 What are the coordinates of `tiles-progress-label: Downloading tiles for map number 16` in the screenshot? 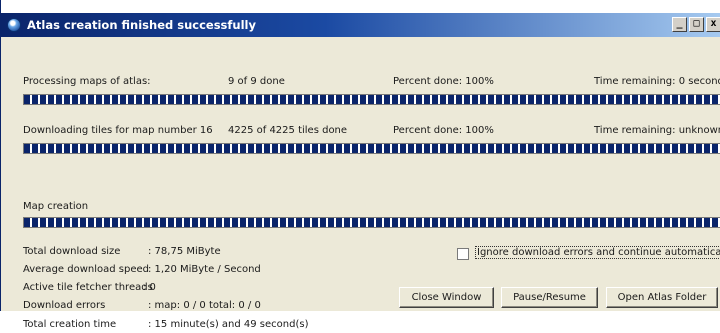 It's located at (118, 130).